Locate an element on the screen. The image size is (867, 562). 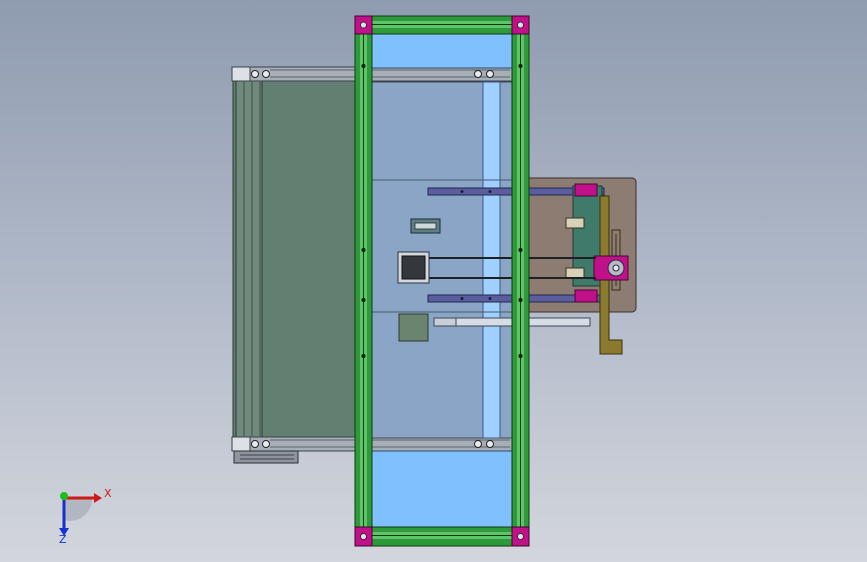
y-axis-arrow is located at coordinates (64, 496).